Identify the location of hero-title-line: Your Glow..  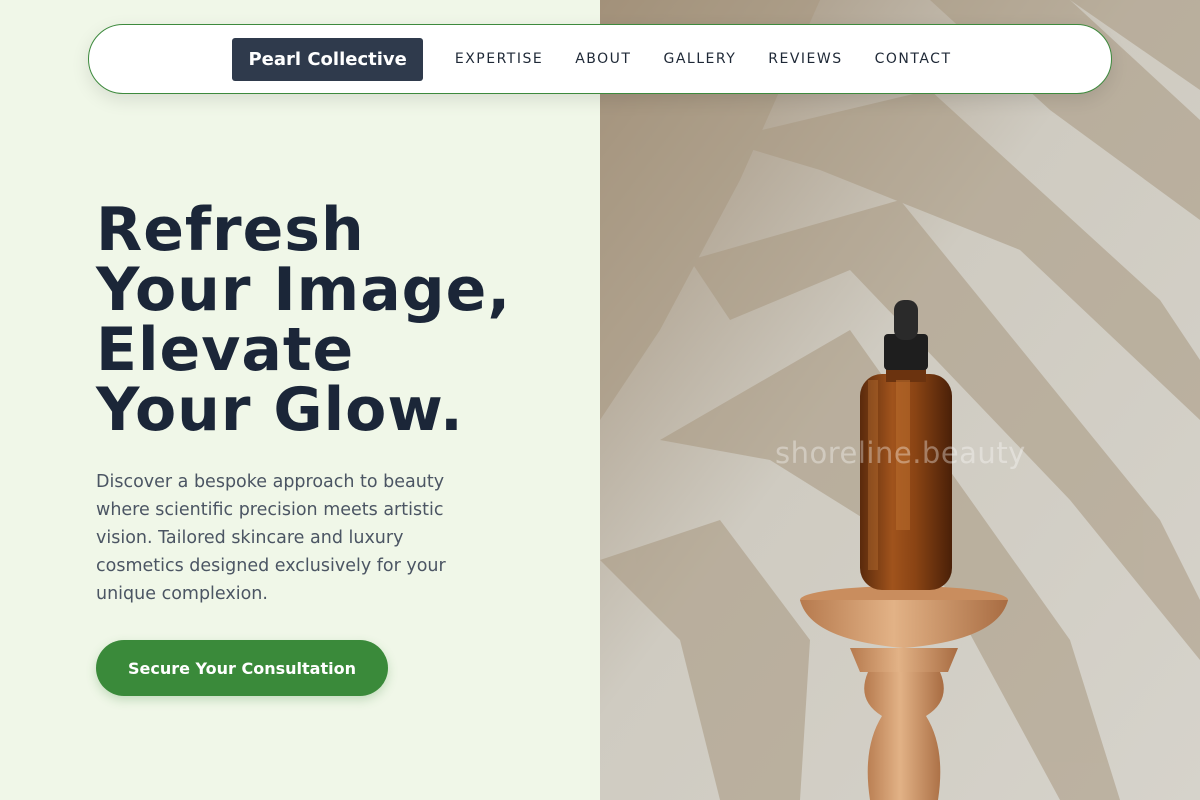
(280, 410).